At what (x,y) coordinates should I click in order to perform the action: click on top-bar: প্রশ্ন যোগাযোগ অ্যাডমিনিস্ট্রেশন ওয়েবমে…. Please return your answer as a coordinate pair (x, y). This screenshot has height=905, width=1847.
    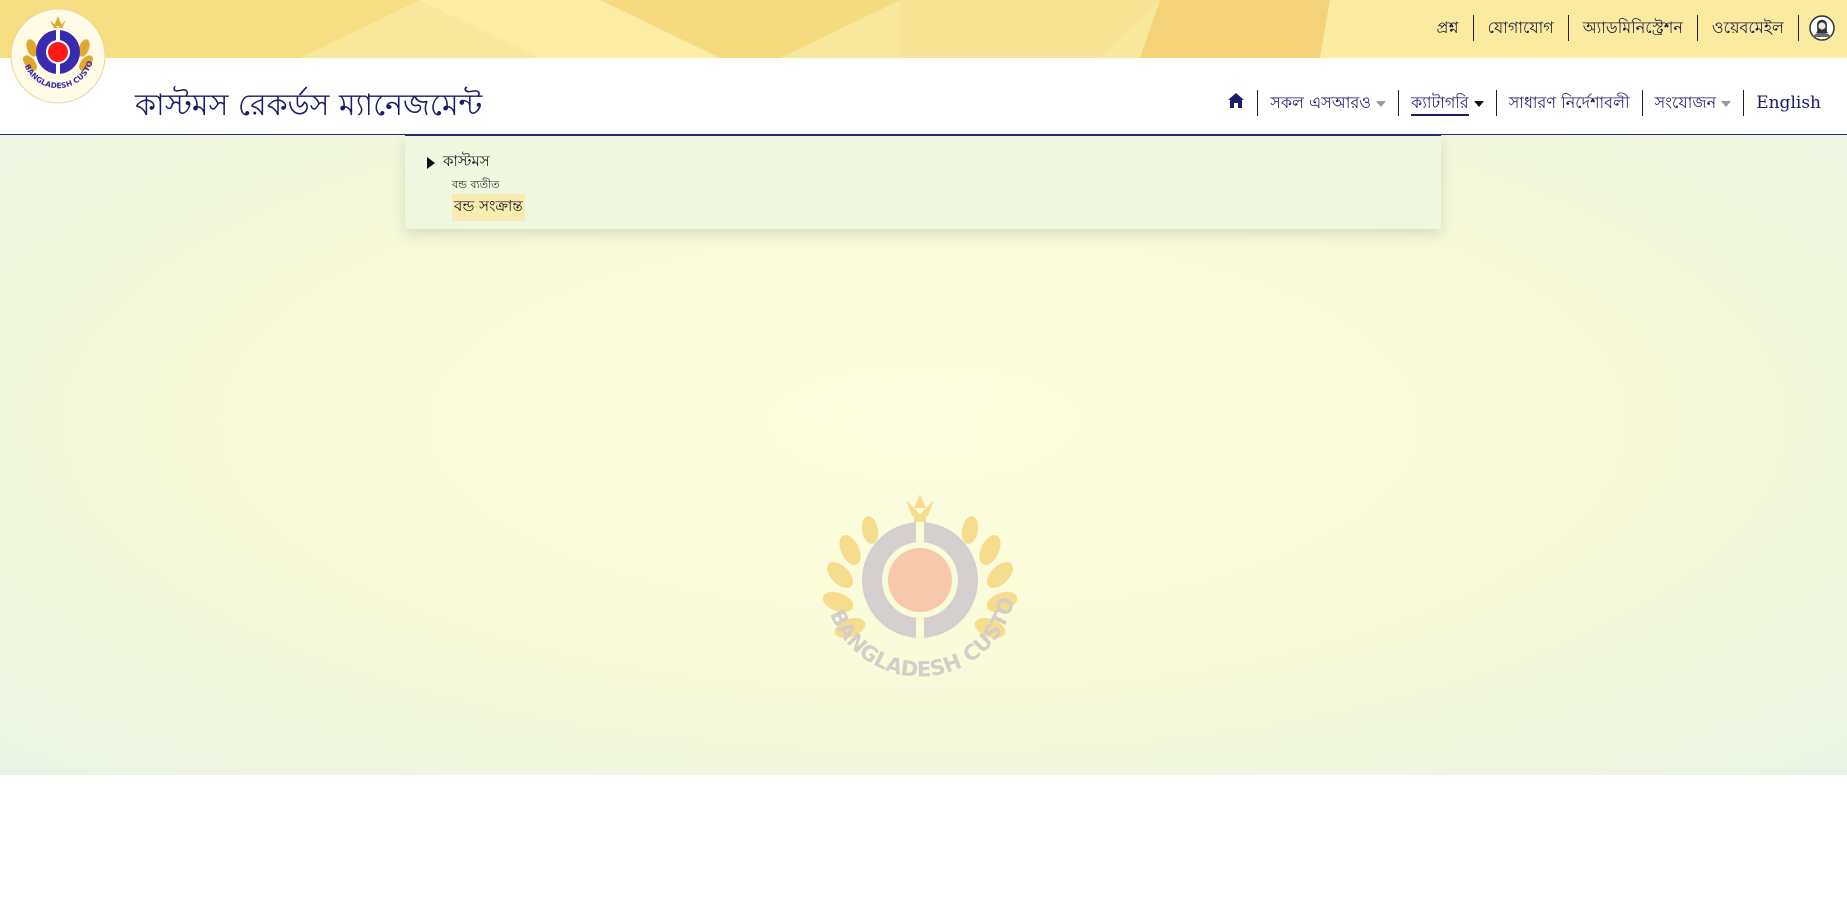
    Looking at the image, I should click on (923, 29).